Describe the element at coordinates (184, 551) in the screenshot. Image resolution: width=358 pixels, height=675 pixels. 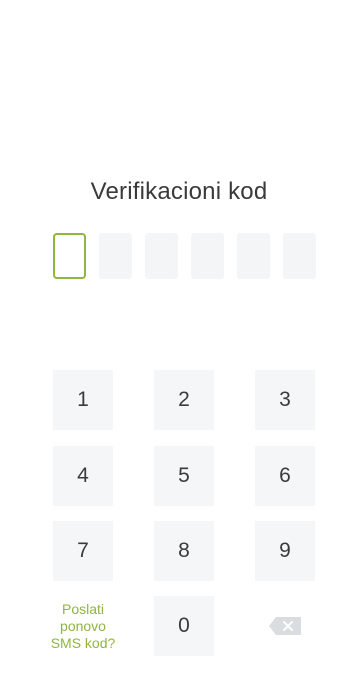
I see `key-8: 8` at that location.